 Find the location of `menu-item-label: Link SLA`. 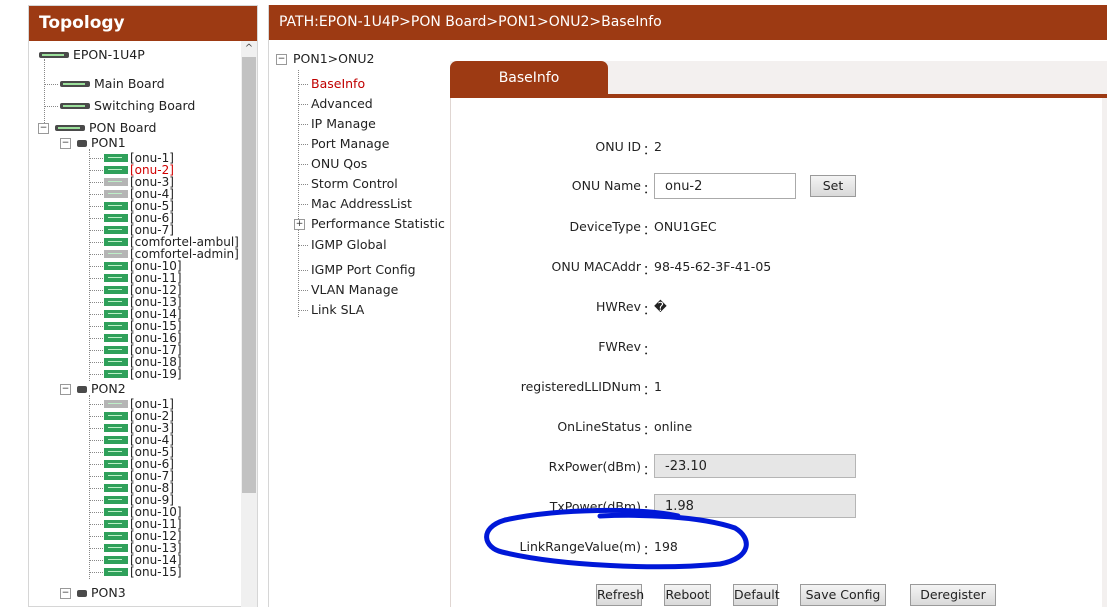

menu-item-label: Link SLA is located at coordinates (338, 309).